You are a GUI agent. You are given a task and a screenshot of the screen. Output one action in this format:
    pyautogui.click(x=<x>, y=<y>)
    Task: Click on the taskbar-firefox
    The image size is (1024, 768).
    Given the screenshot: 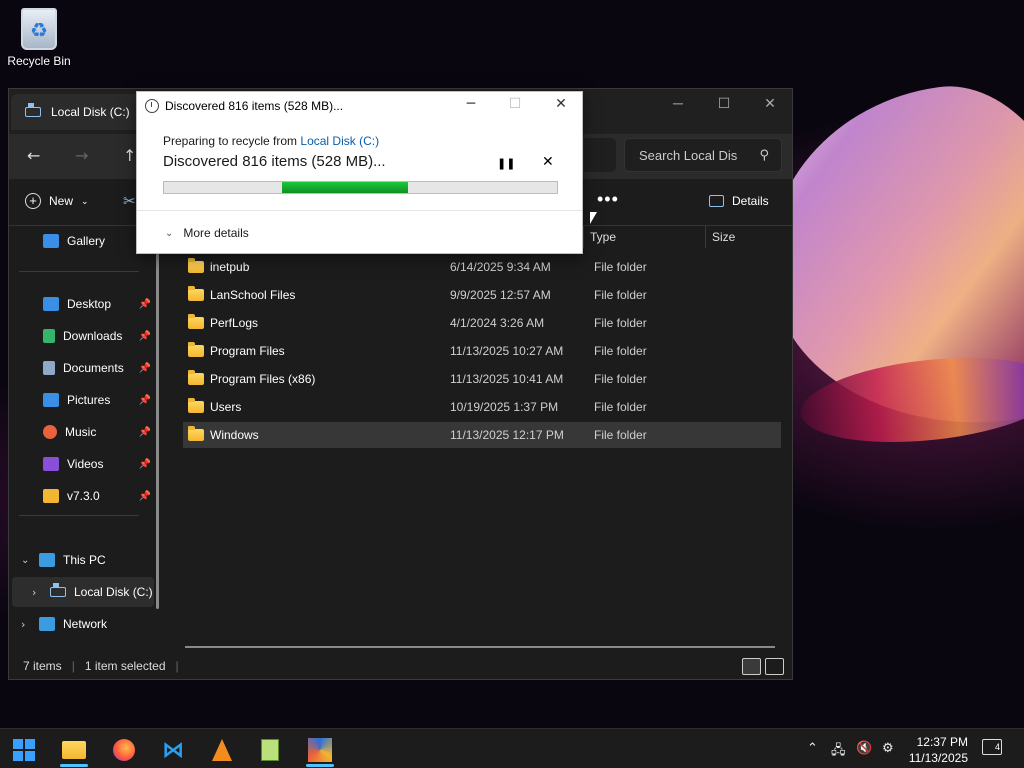 What is the action you would take?
    pyautogui.click(x=124, y=750)
    